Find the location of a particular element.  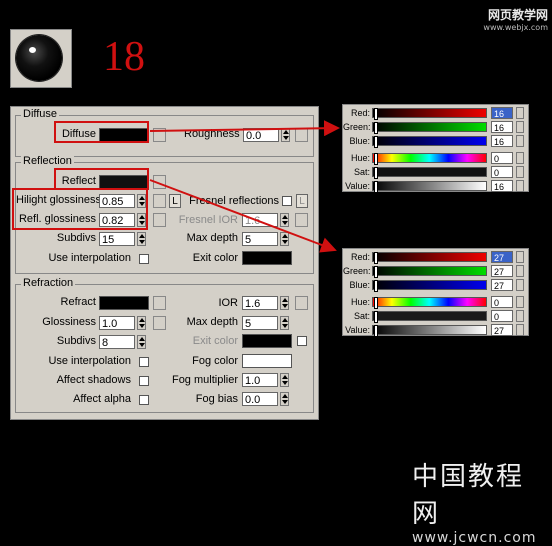

picker1-sat-spinner is located at coordinates (520, 172).